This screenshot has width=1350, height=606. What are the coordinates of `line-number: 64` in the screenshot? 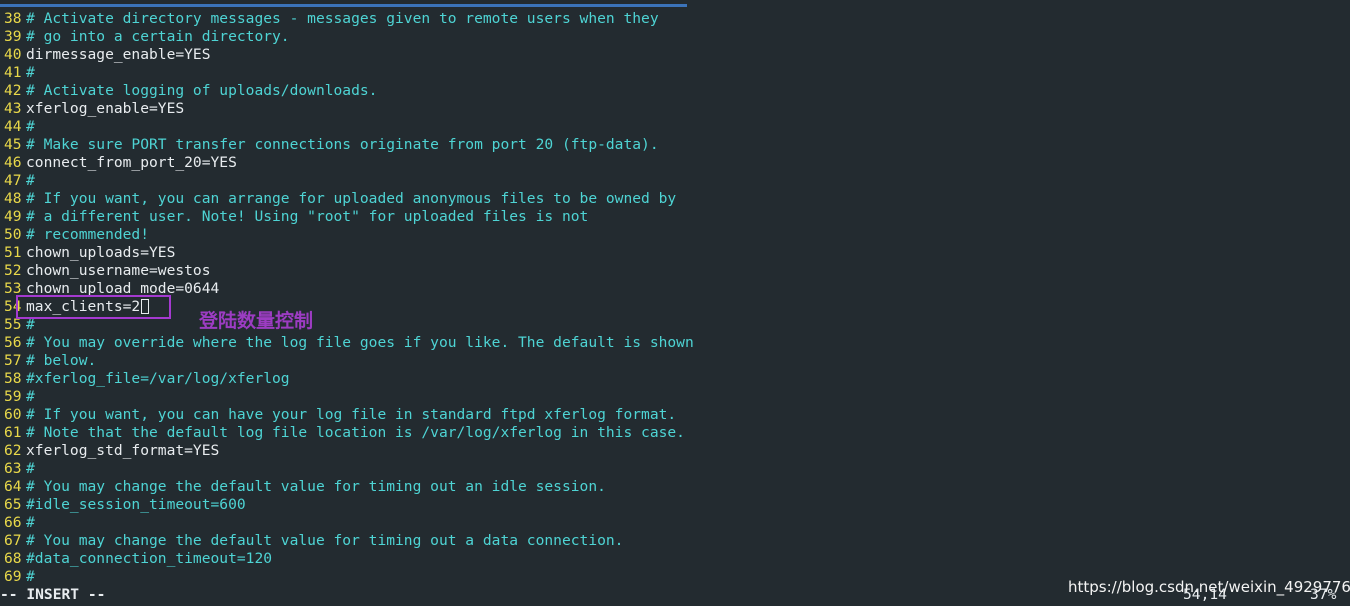 It's located at (13, 486).